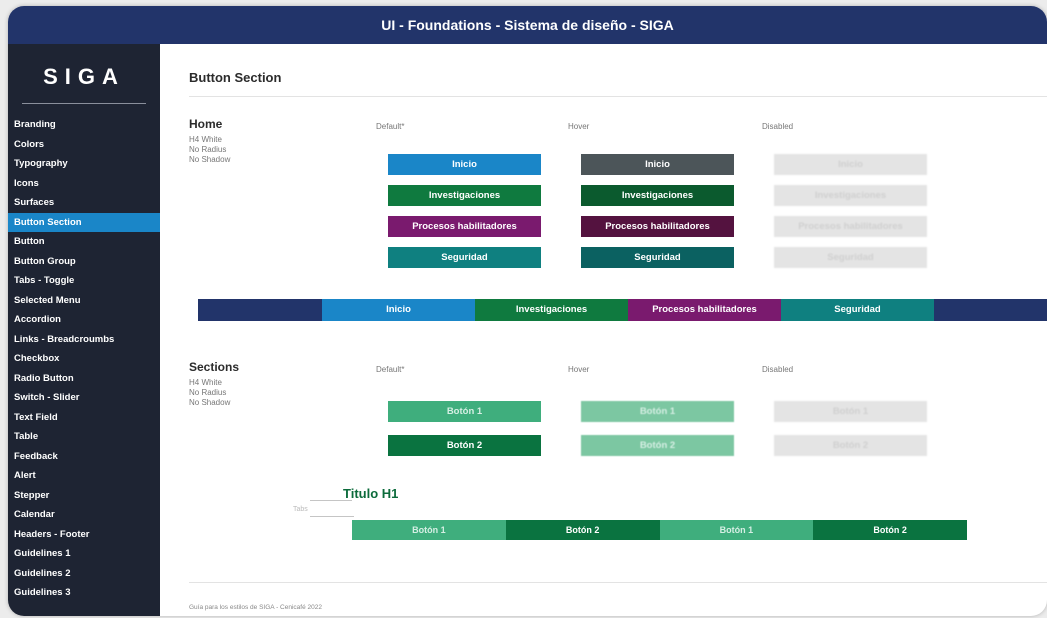 This screenshot has width=1047, height=618. I want to click on sidebar-item: Button, so click(84, 242).